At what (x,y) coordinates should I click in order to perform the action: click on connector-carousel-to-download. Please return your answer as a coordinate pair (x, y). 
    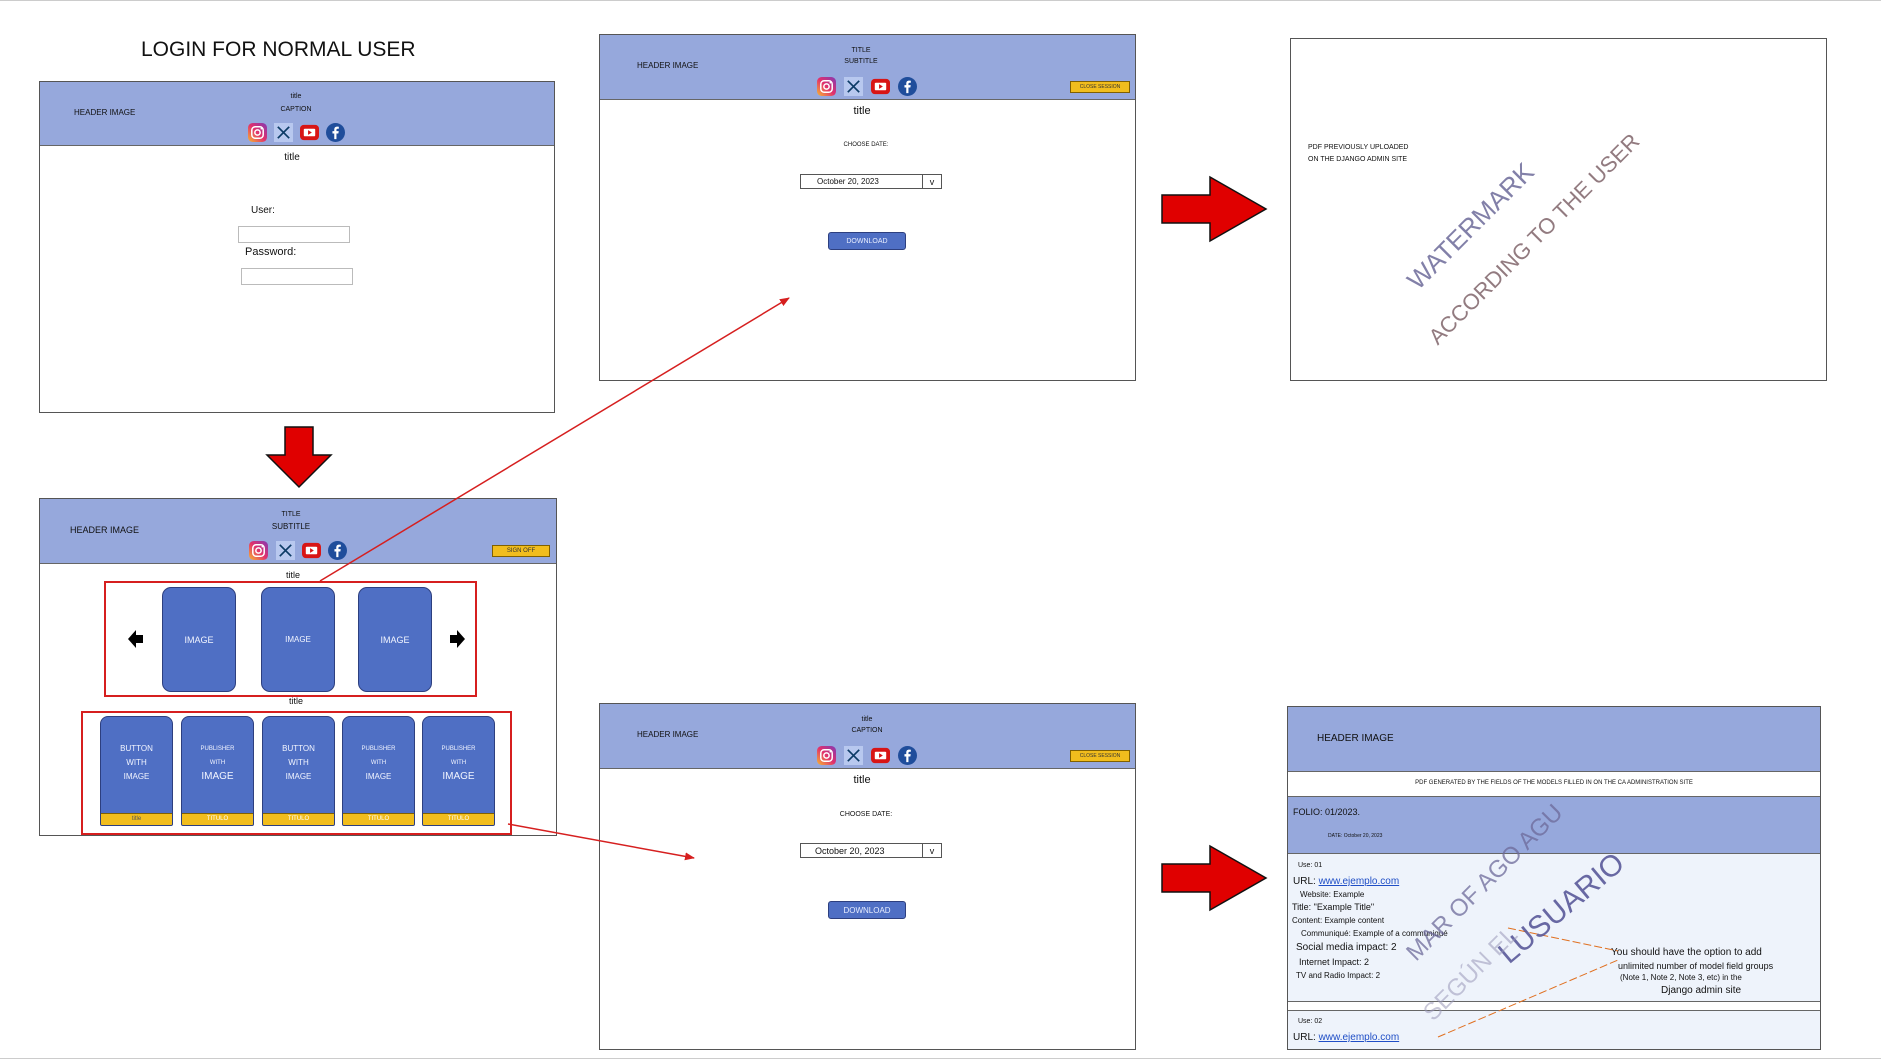
    Looking at the image, I should click on (554, 439).